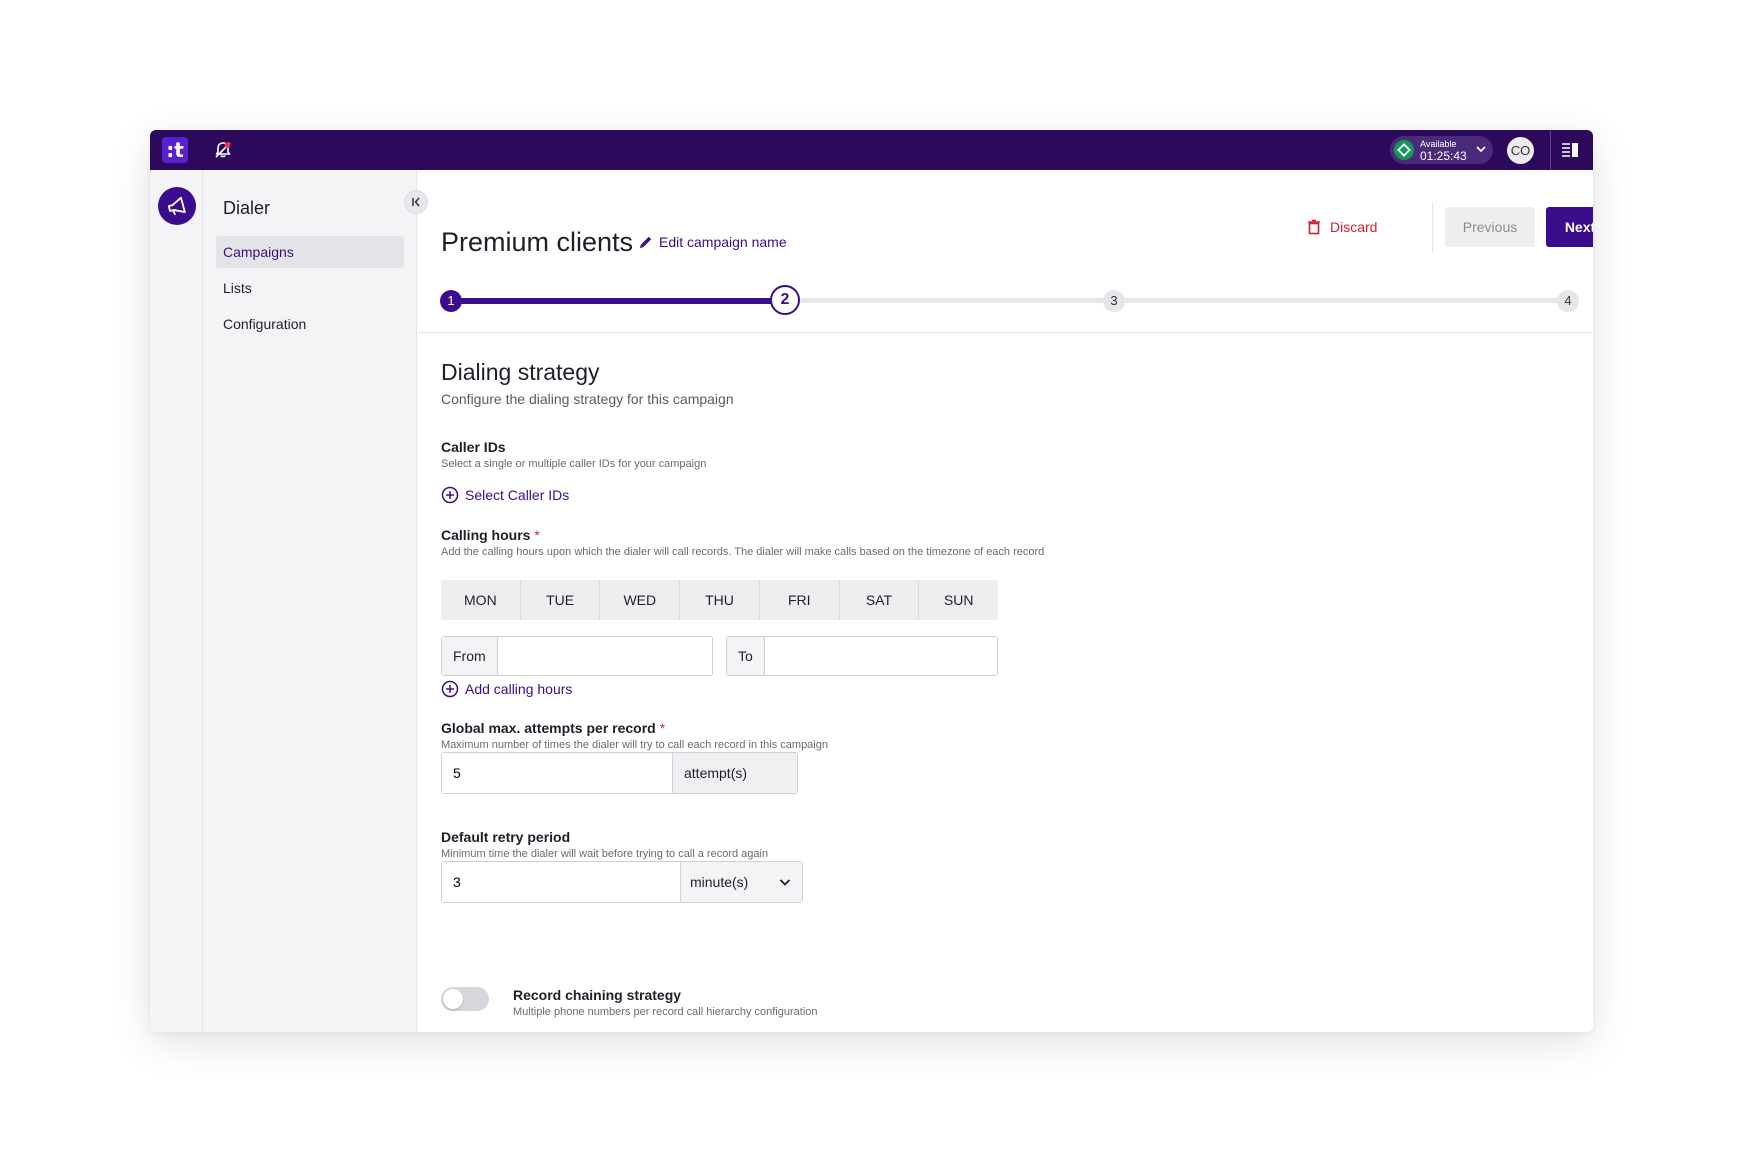  What do you see at coordinates (1490, 227) in the screenshot?
I see `previous-button: Previous` at bounding box center [1490, 227].